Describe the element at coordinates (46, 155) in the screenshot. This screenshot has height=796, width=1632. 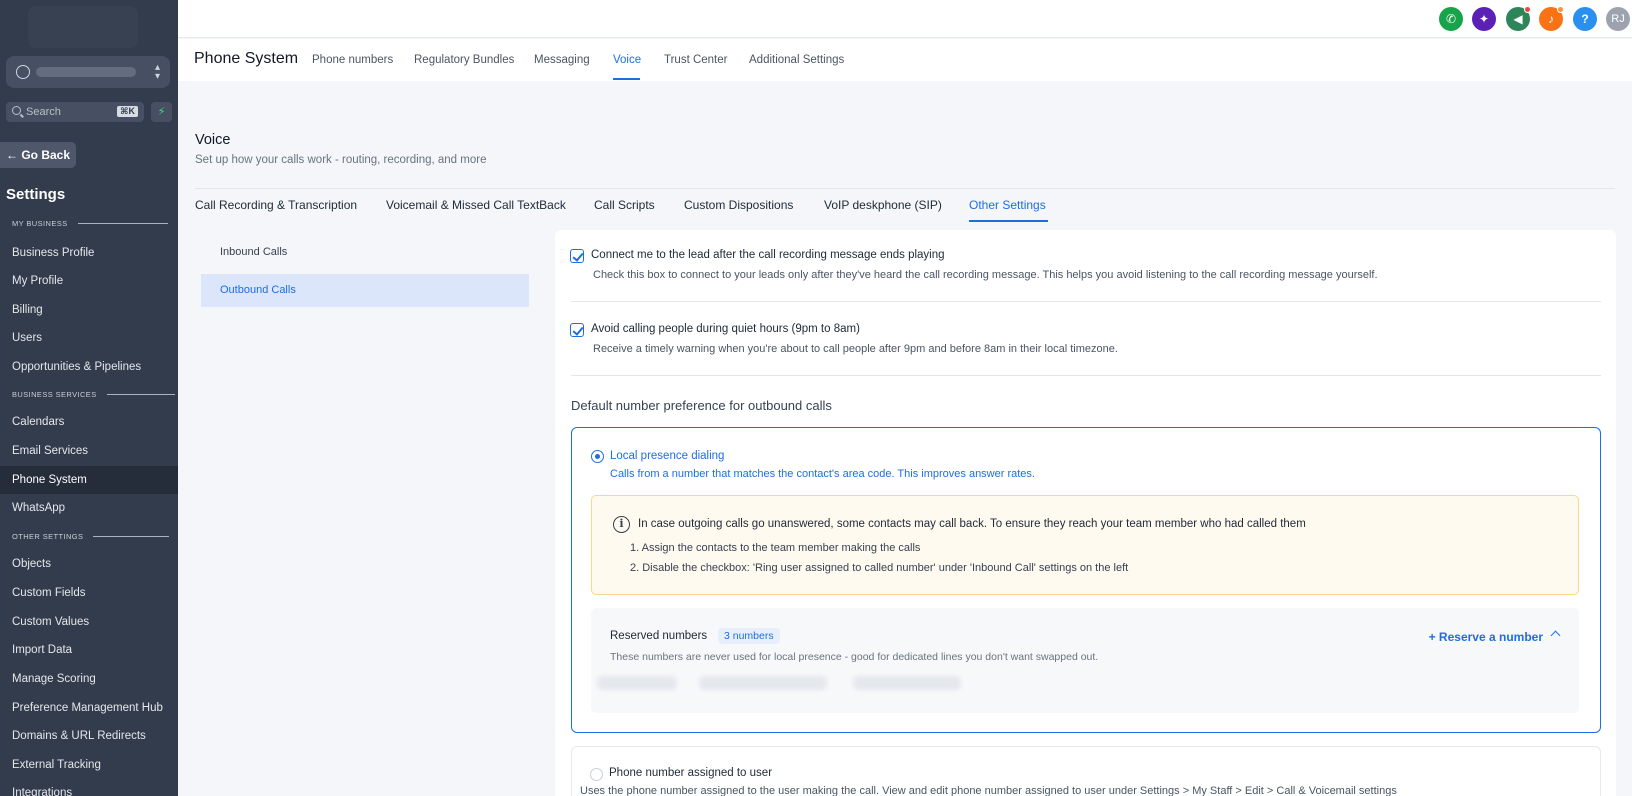
I see `go-back-label: Go Back` at that location.